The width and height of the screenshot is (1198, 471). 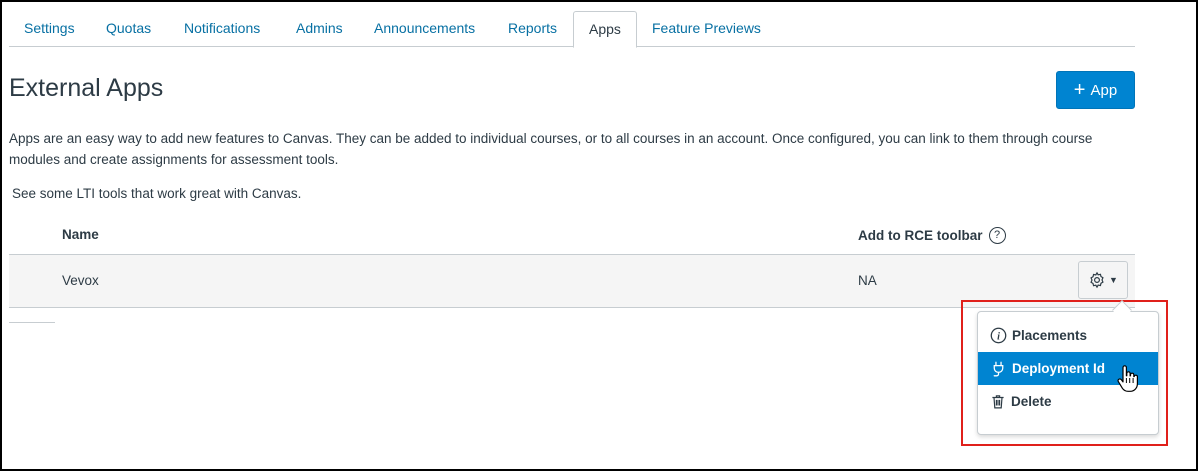 What do you see at coordinates (998, 368) in the screenshot?
I see `plug-icon` at bounding box center [998, 368].